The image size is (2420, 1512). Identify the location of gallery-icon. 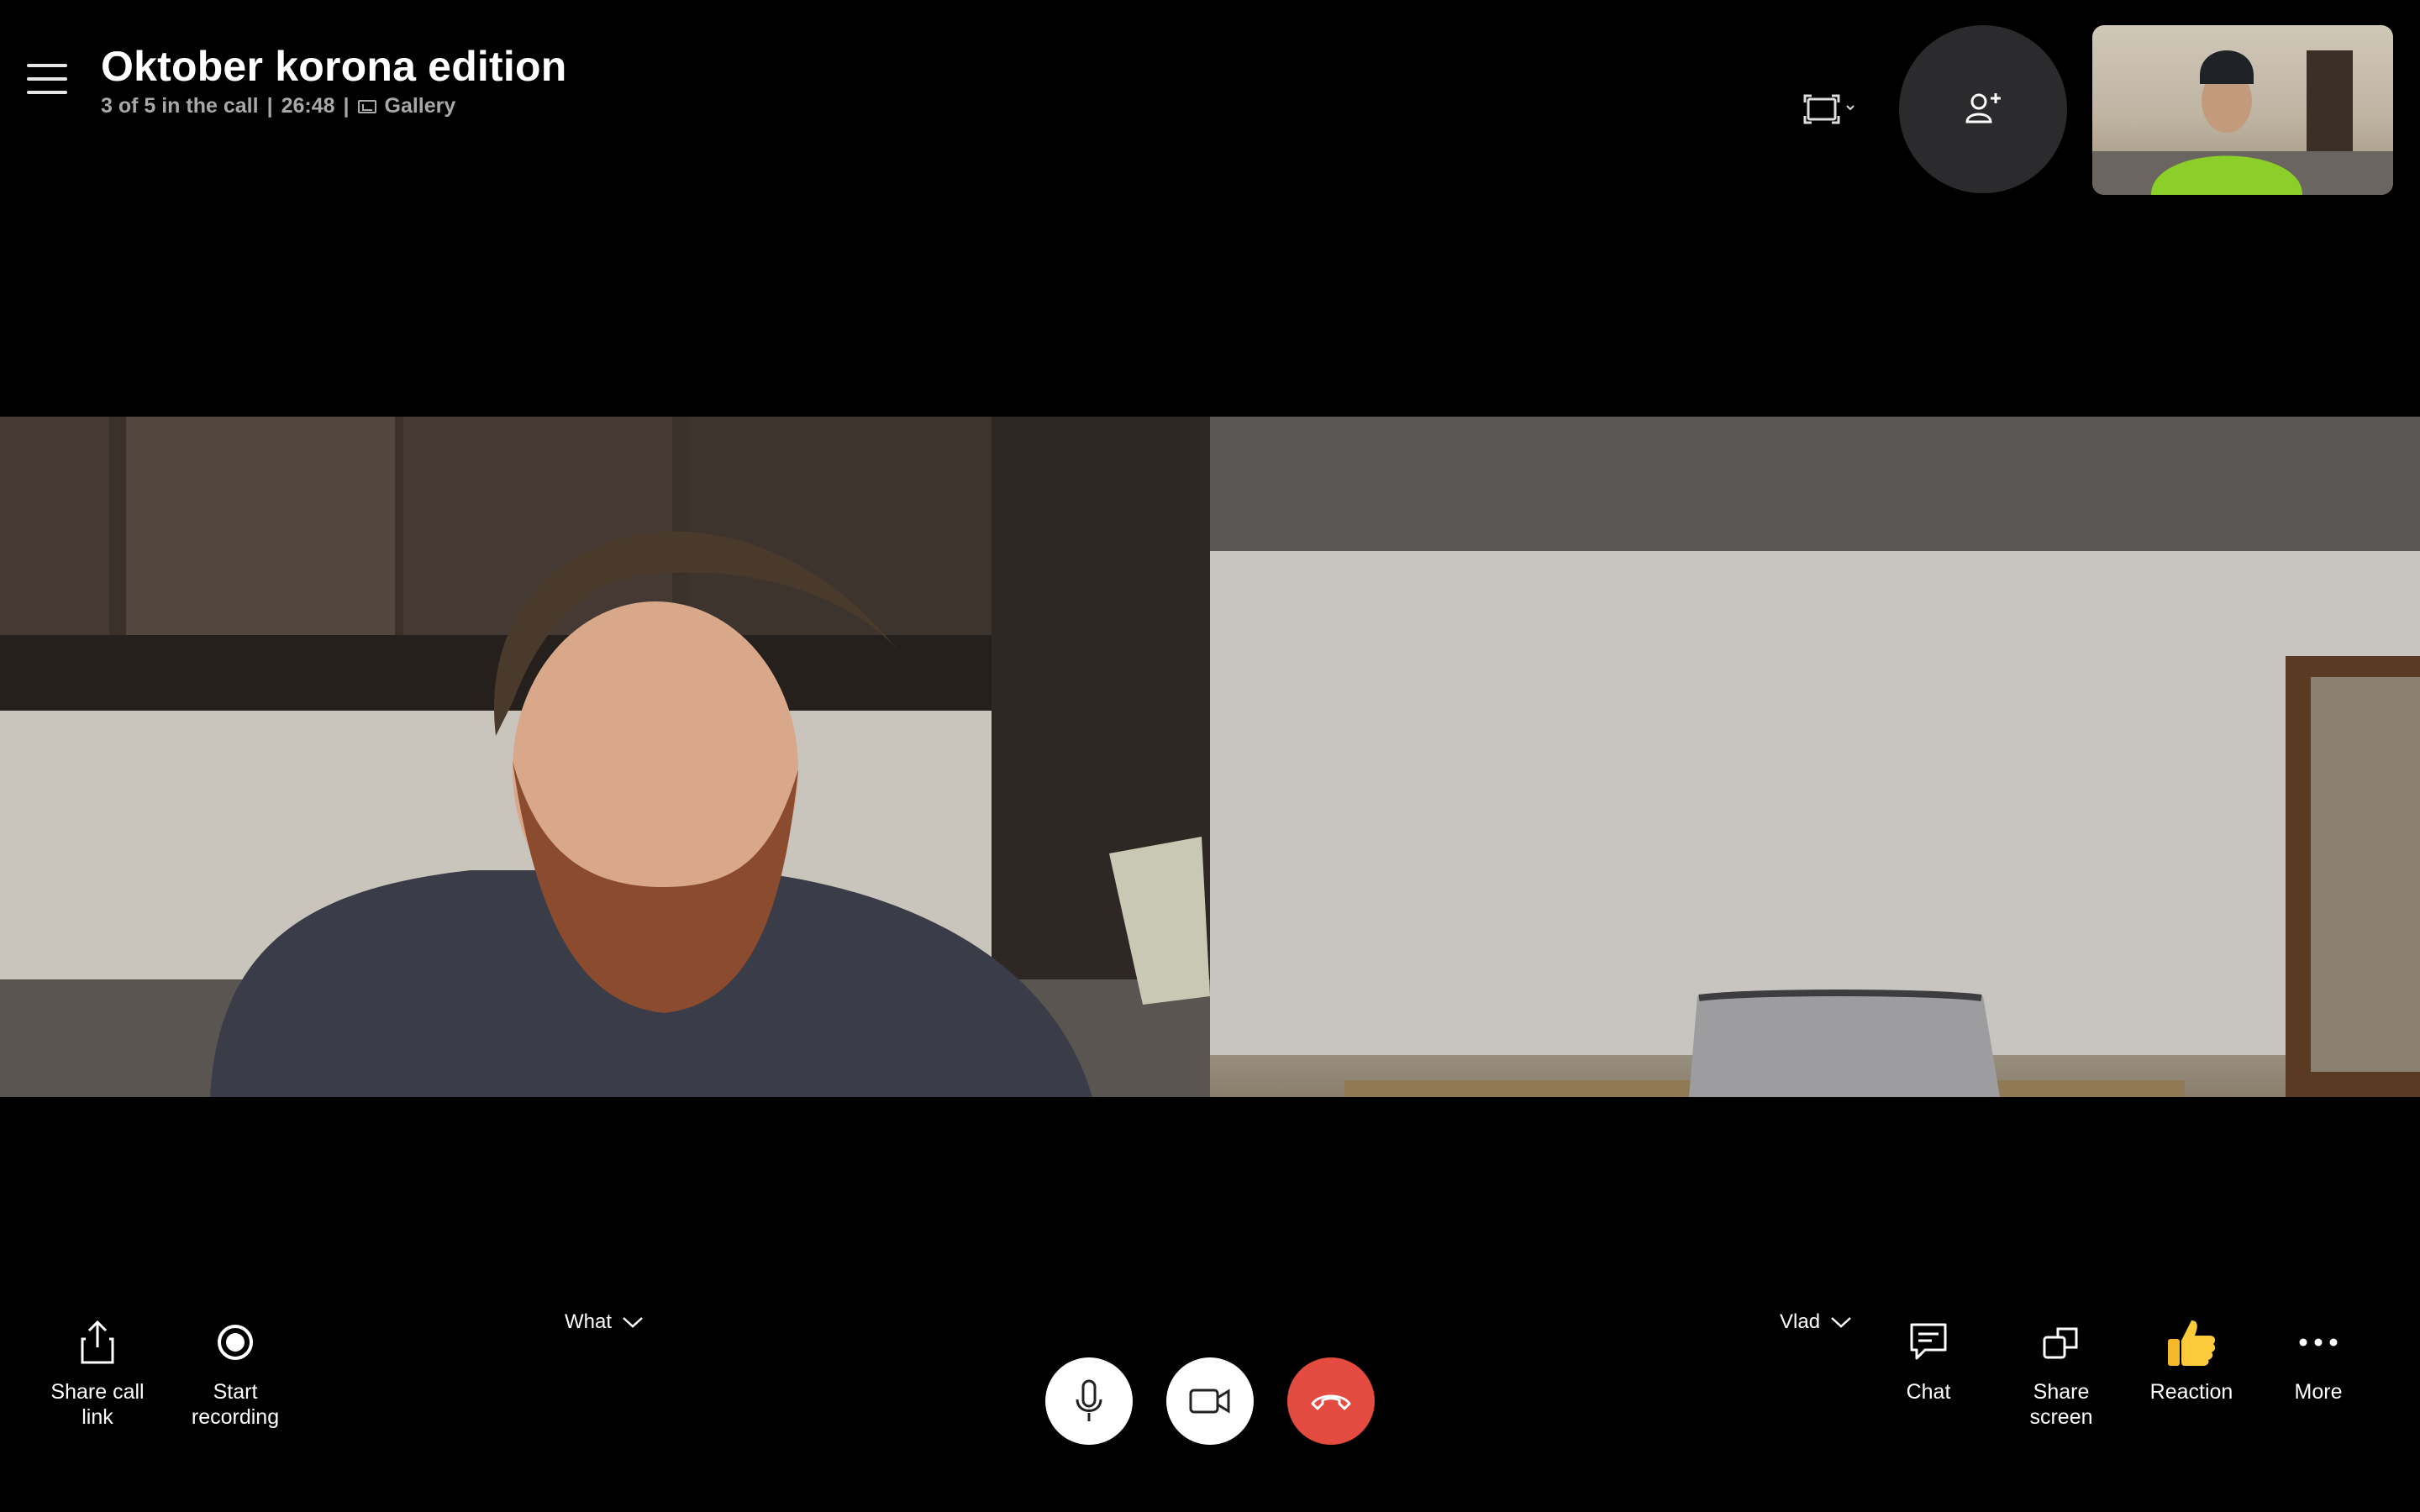
(367, 106).